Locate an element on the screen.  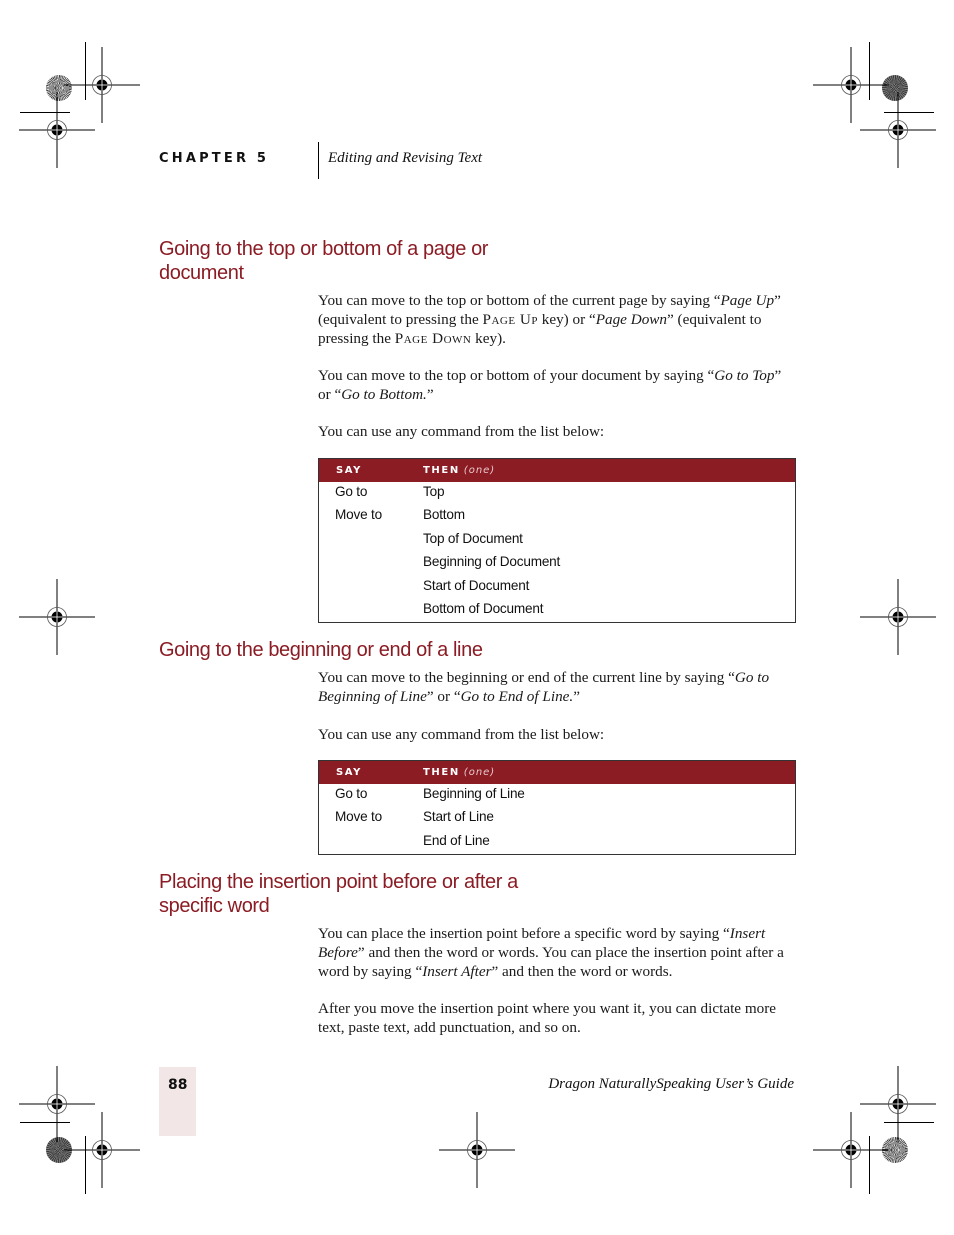
voice-command: Insert After is located at coordinates (457, 971).